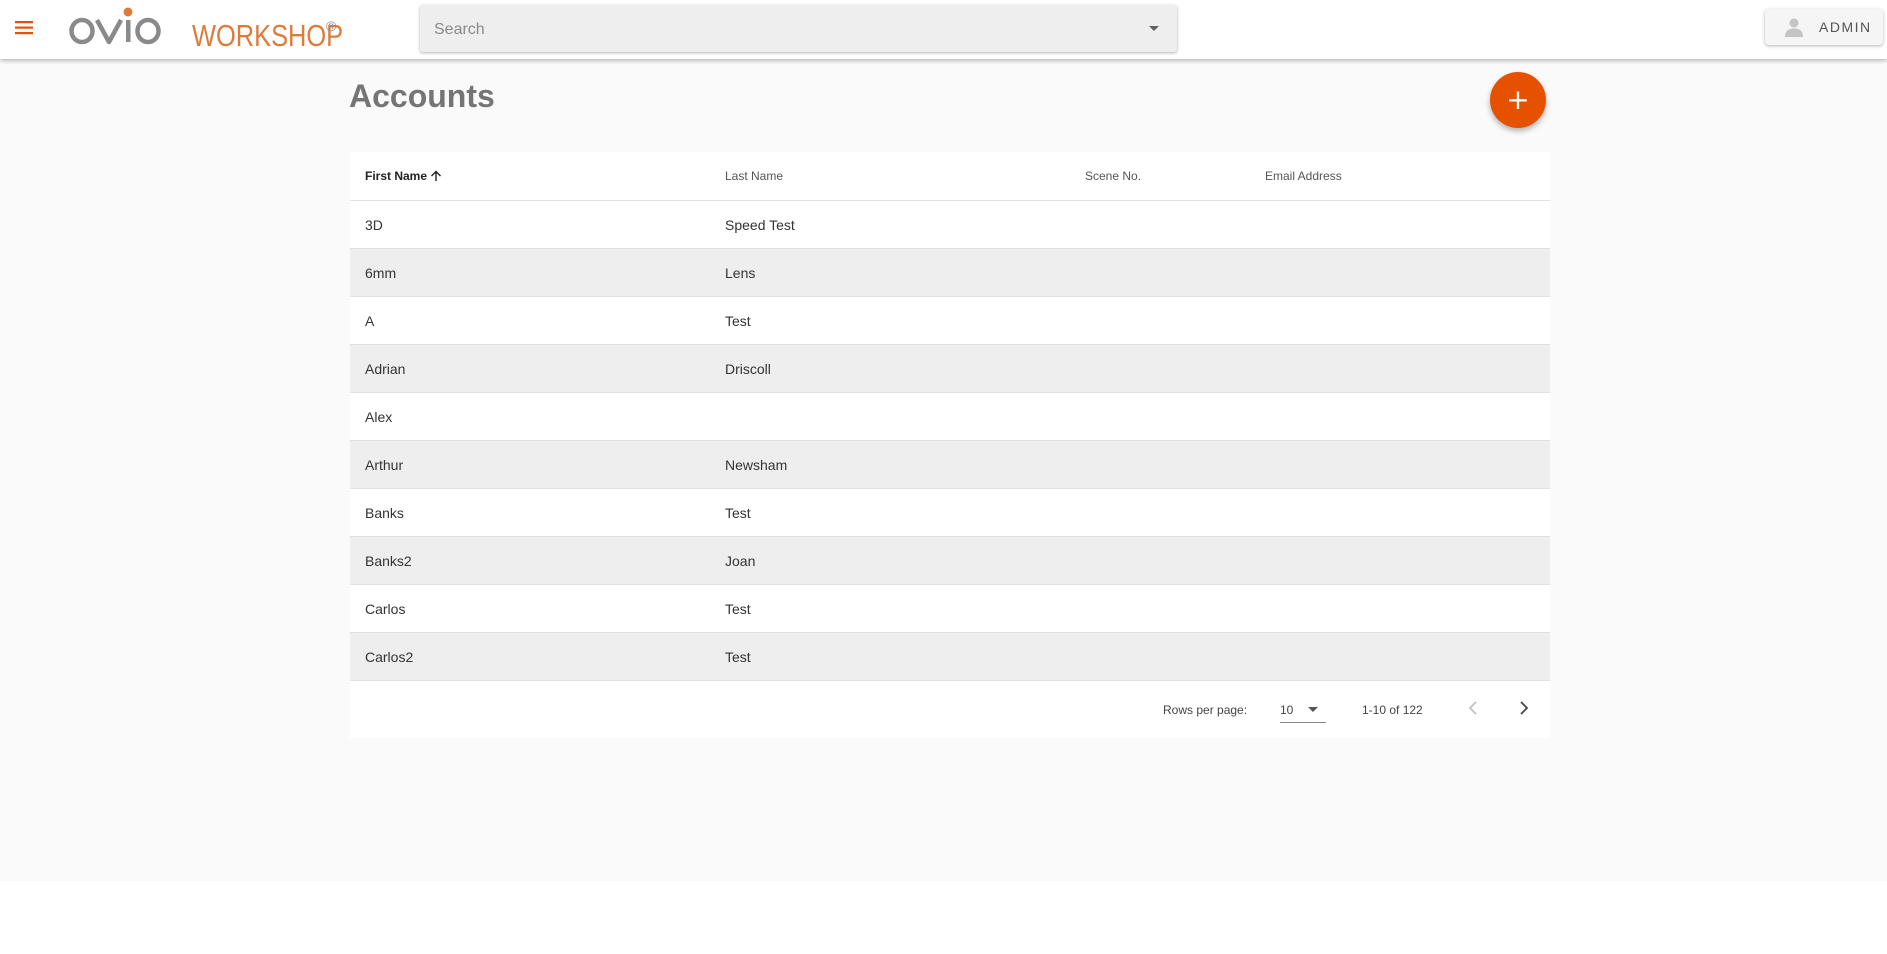  Describe the element at coordinates (1113, 176) in the screenshot. I see `column-header-label: Scene No.` at that location.